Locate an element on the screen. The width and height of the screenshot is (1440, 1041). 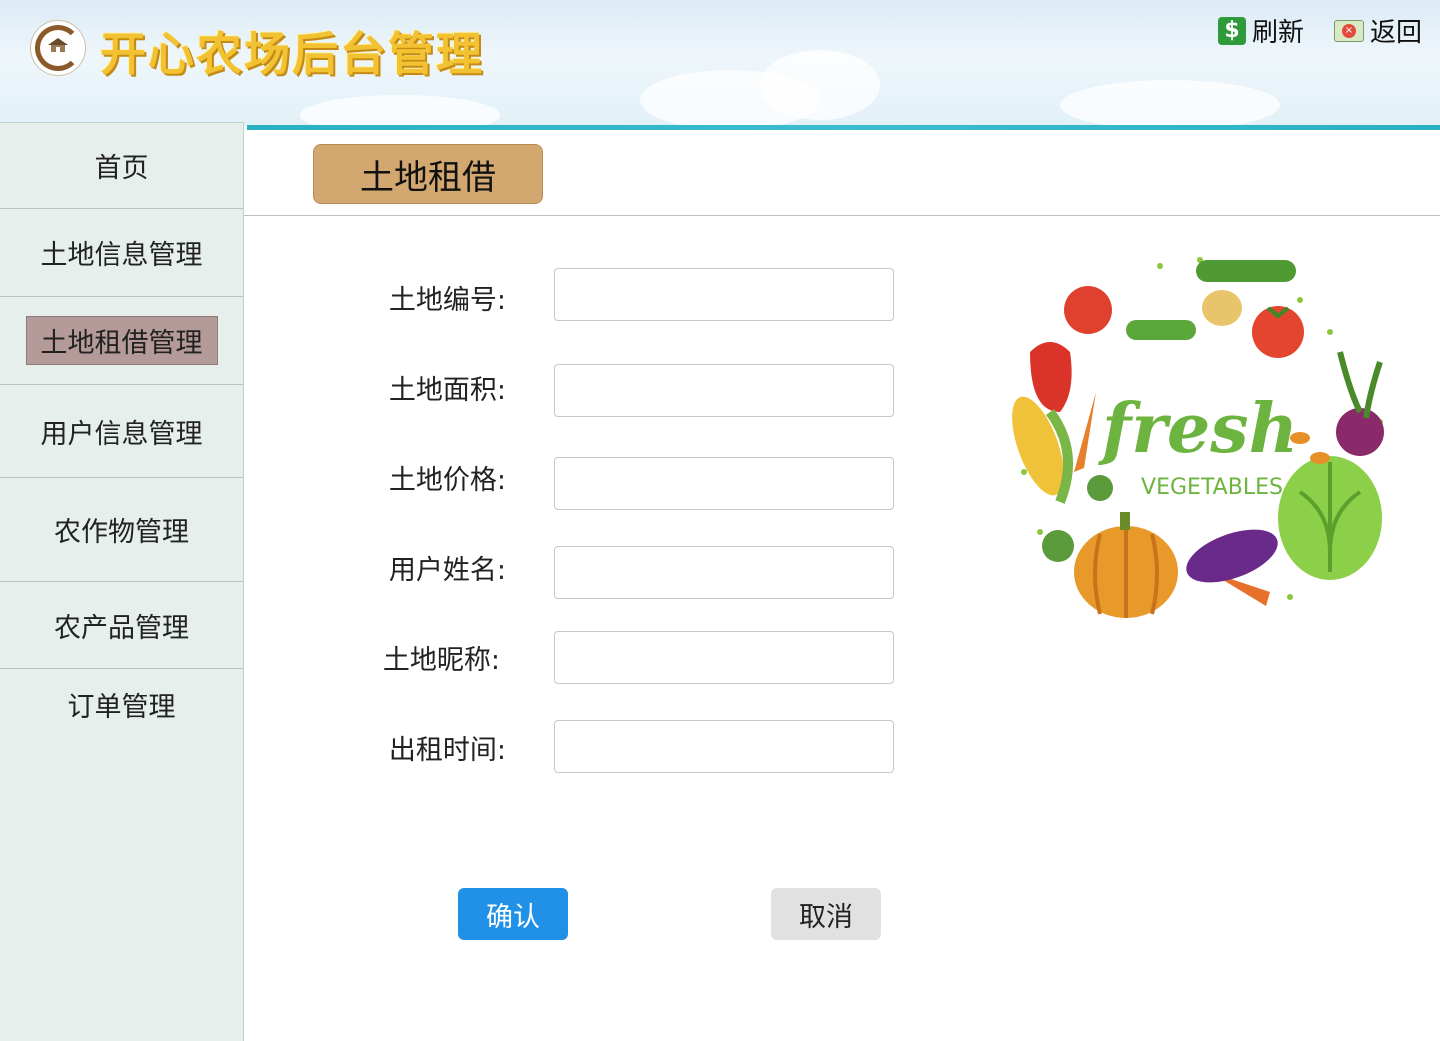
main-top-accent-line is located at coordinates (843, 127).